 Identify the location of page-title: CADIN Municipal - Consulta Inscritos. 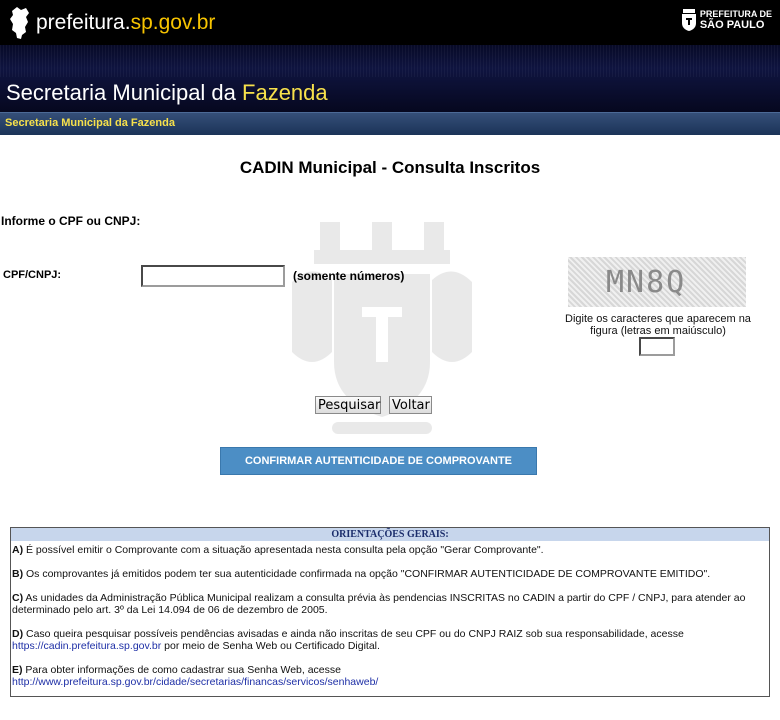
(390, 167).